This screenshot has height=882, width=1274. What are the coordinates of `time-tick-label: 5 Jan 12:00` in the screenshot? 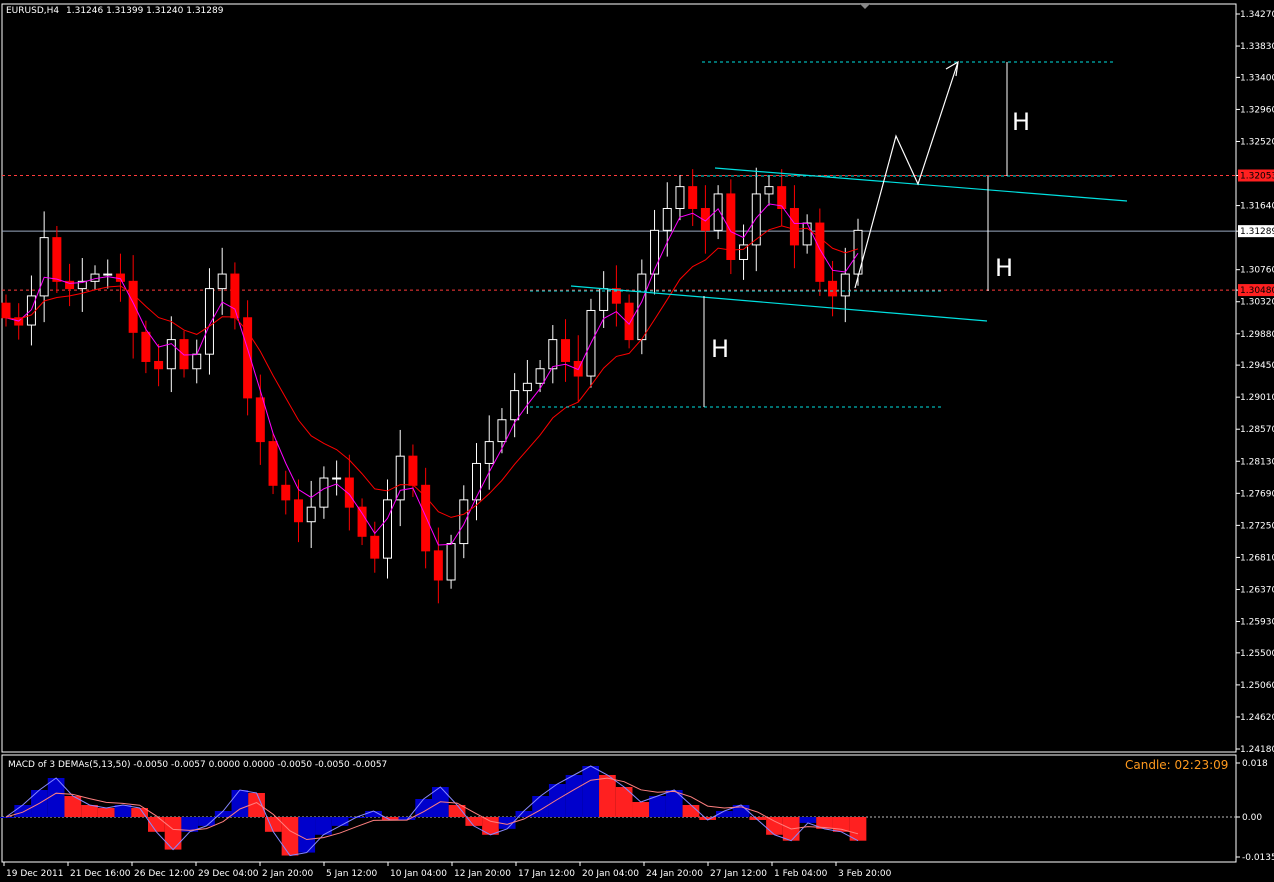 It's located at (352, 874).